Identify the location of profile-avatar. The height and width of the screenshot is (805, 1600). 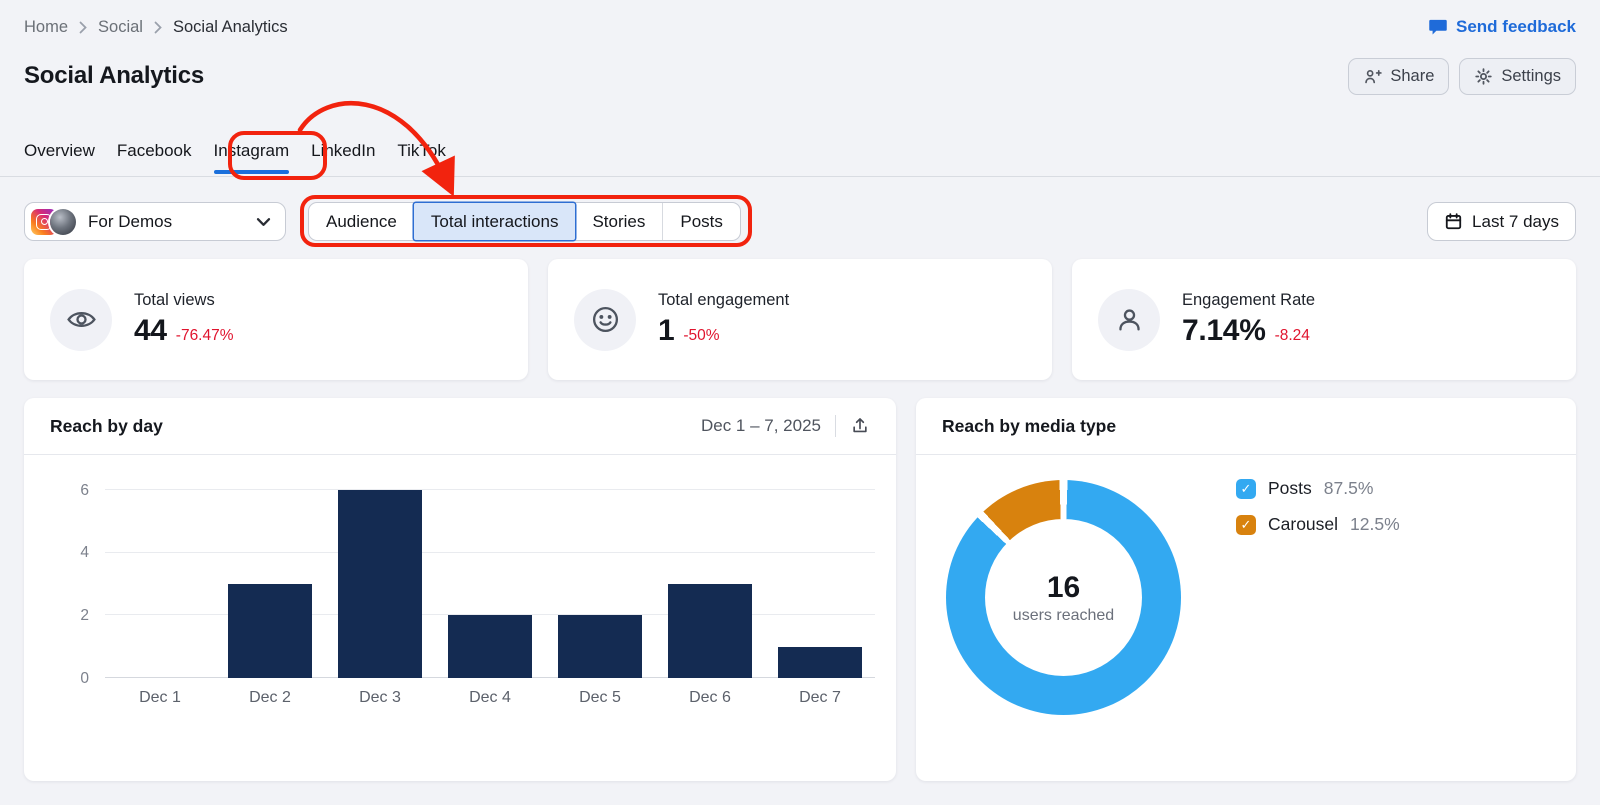
(63, 221).